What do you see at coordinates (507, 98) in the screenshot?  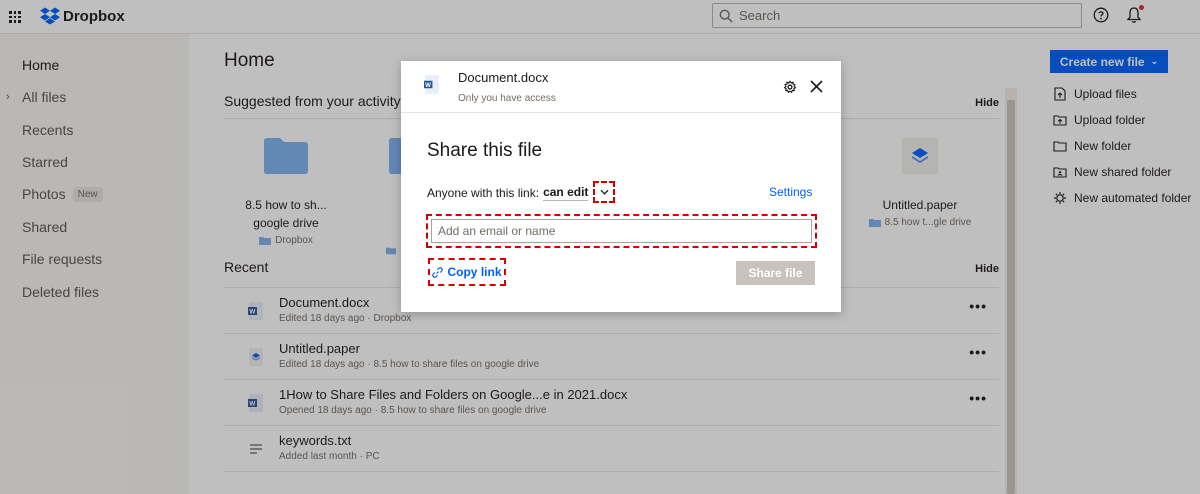 I see `access-status: Only you have access` at bounding box center [507, 98].